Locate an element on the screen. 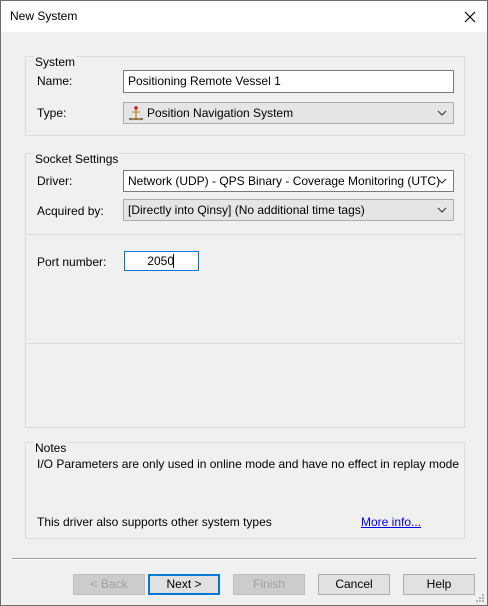 The height and width of the screenshot is (606, 488). type-label: Type: is located at coordinates (52, 113).